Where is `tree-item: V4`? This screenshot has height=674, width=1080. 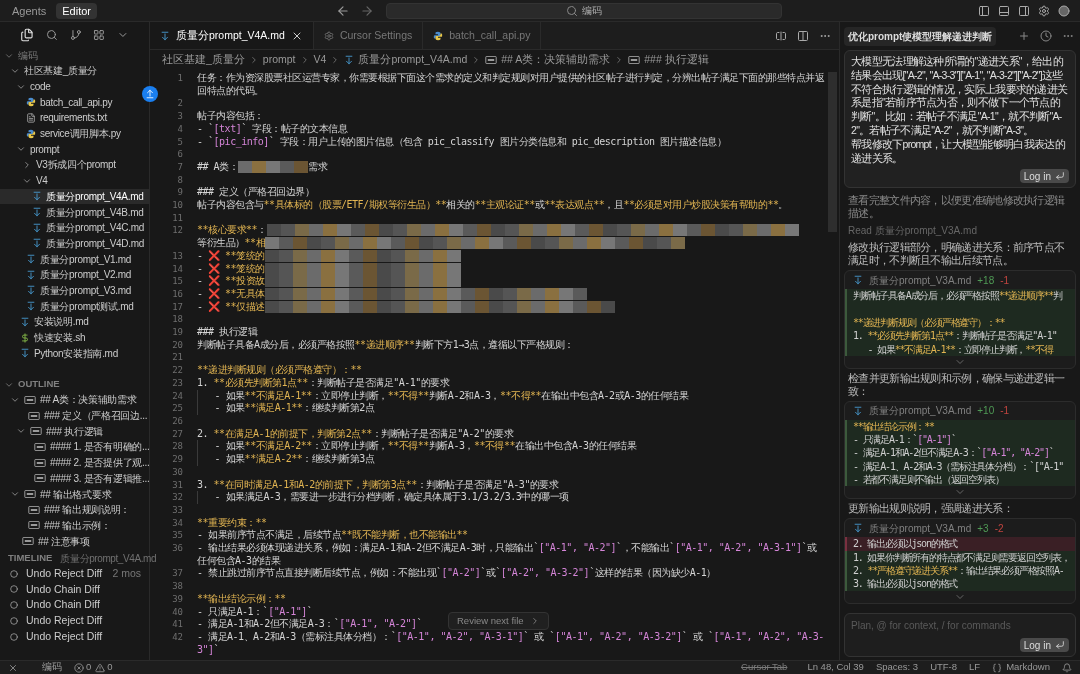 tree-item: V4 is located at coordinates (26, 180).